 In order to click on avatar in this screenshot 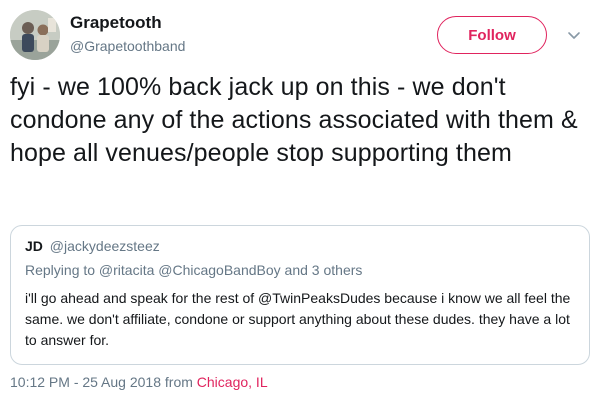, I will do `click(35, 35)`.